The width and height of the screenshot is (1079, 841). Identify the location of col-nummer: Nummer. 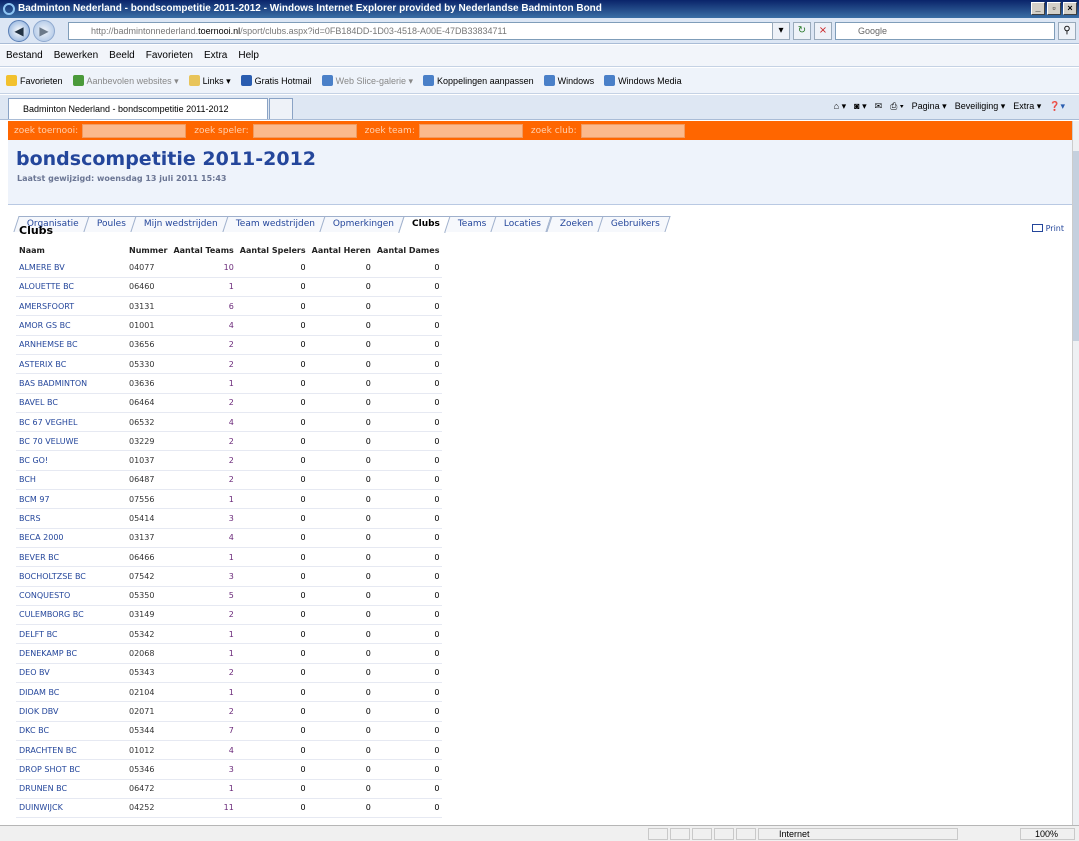
(148, 250).